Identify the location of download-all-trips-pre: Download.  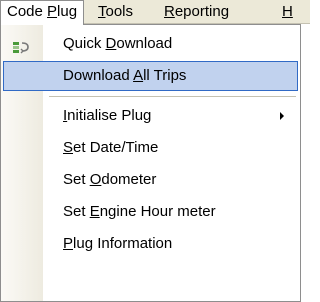
(98, 75).